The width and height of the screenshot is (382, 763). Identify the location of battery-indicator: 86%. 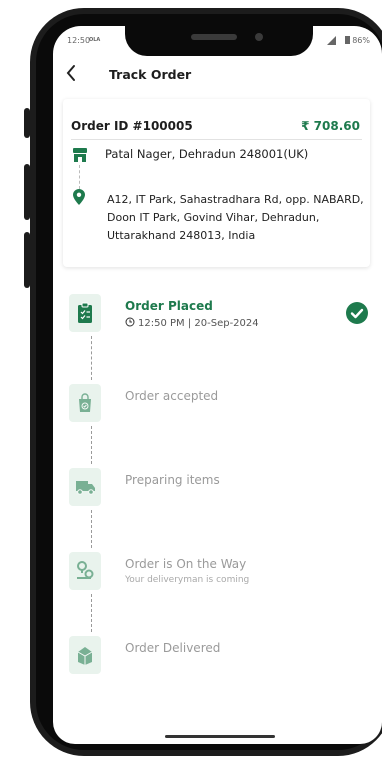
(357, 40).